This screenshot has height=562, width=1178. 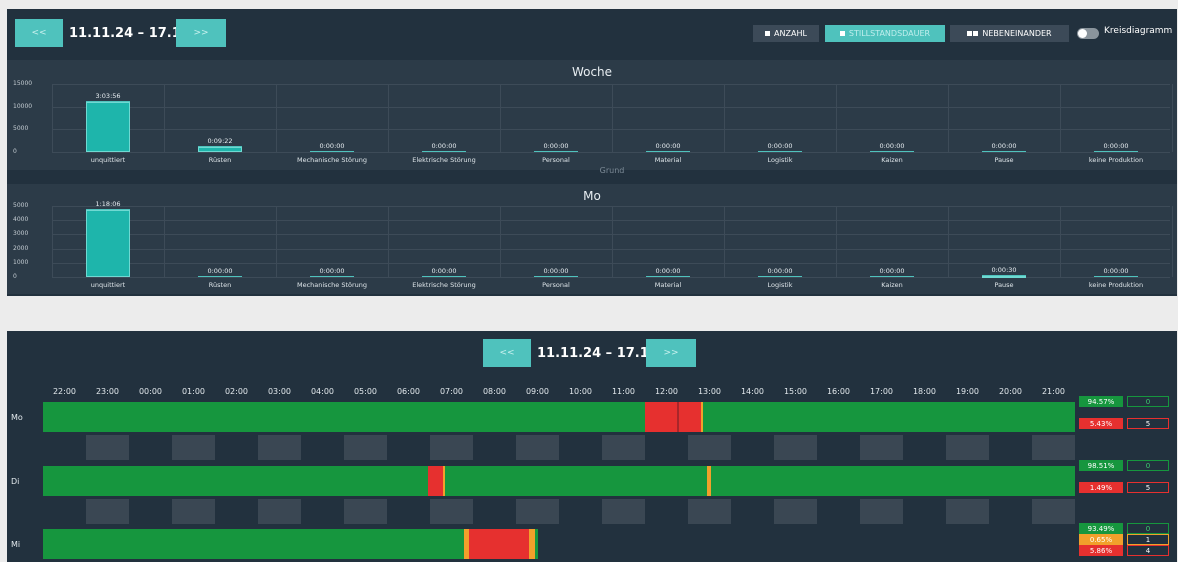 What do you see at coordinates (1053, 391) in the screenshot?
I see `hour-label: 21:00` at bounding box center [1053, 391].